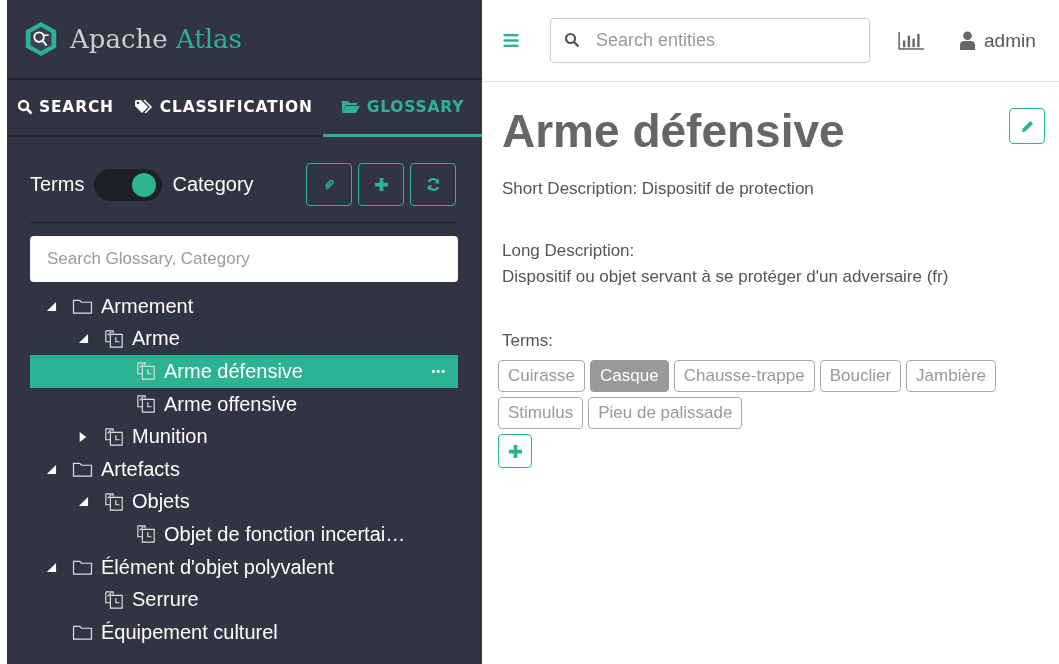 This screenshot has width=1059, height=664. I want to click on nav-tab: SEARCH, so click(65, 108).